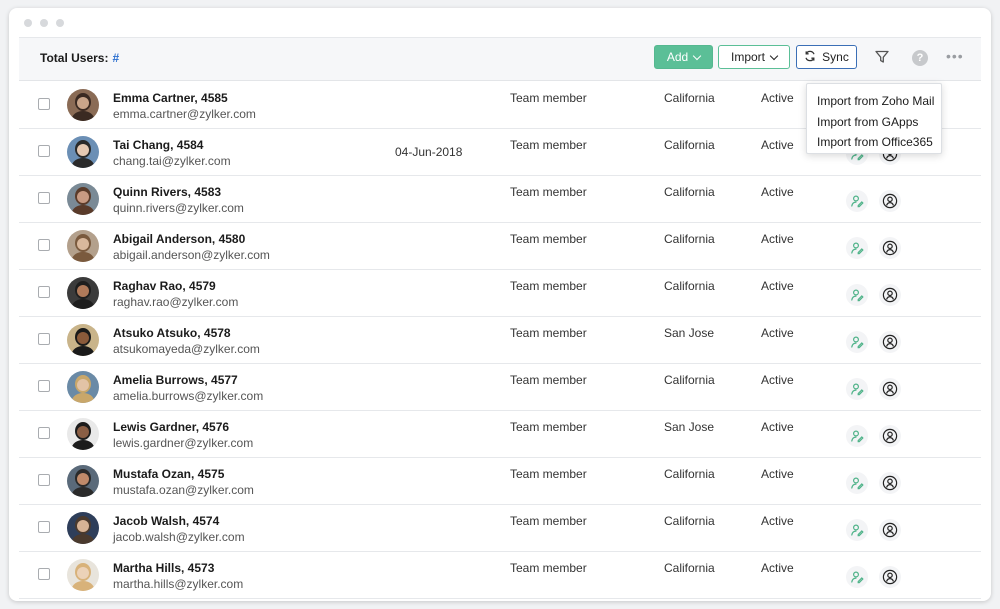 The width and height of the screenshot is (1000, 609). I want to click on user-name: Quinn Rivers, 4583, so click(167, 192).